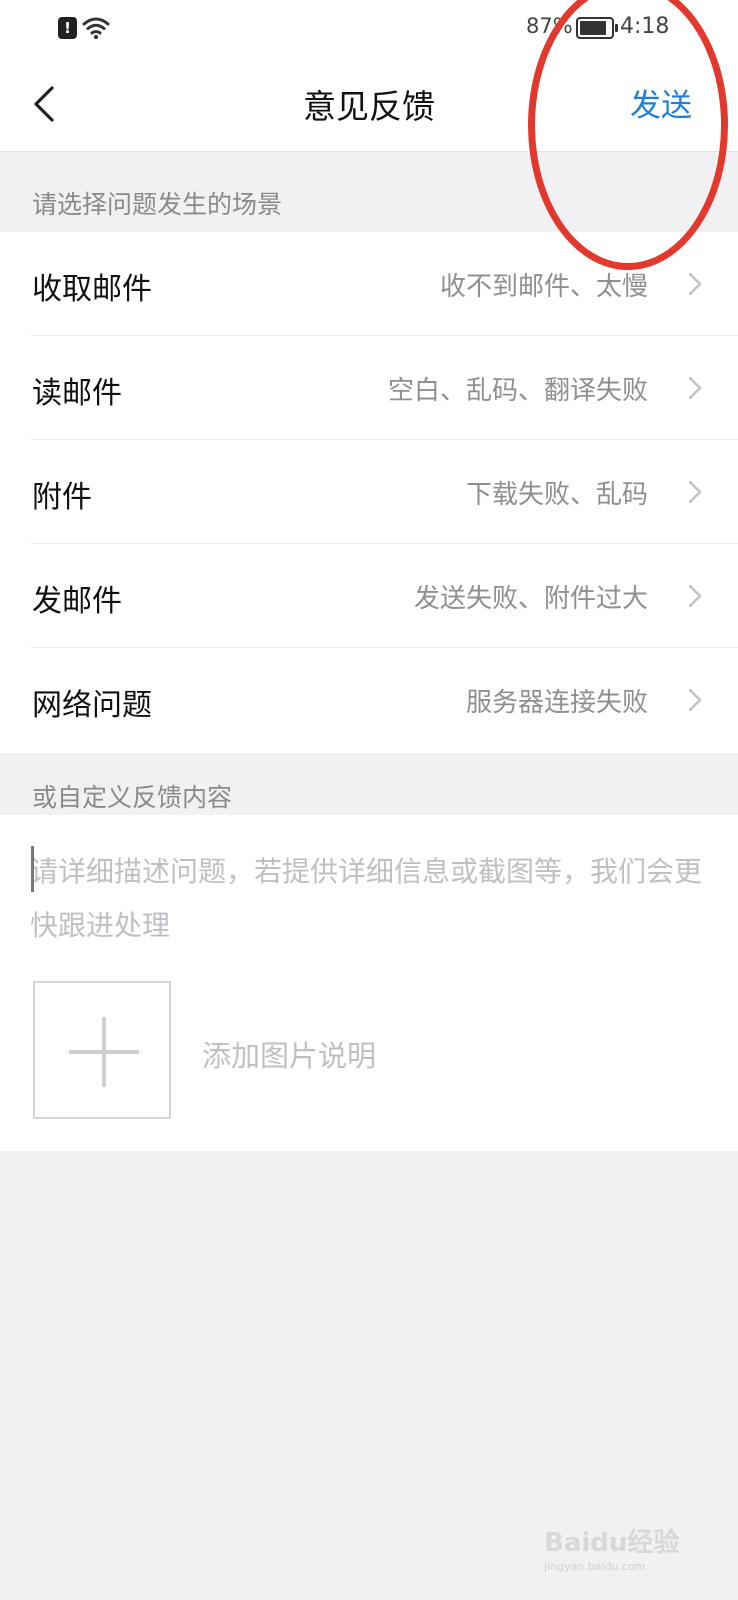 This screenshot has height=1600, width=738. What do you see at coordinates (369, 700) in the screenshot?
I see `scenario-item-network: 网络问题 服务器连接失败` at bounding box center [369, 700].